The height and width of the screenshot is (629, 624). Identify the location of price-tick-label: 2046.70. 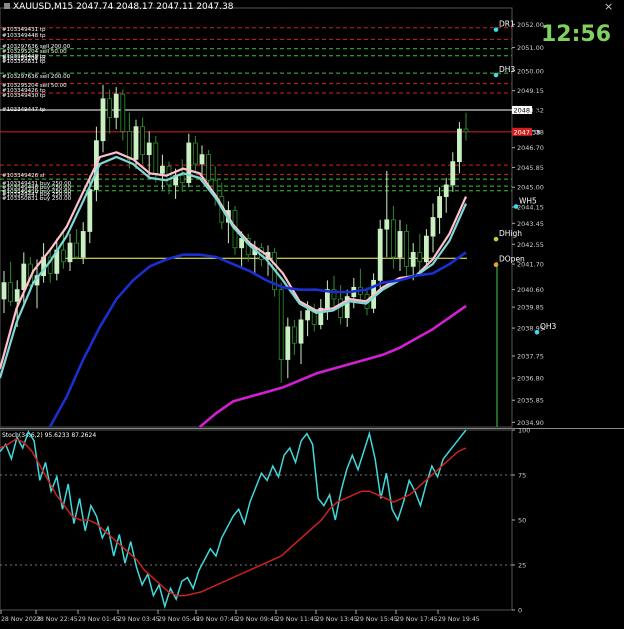
(530, 148).